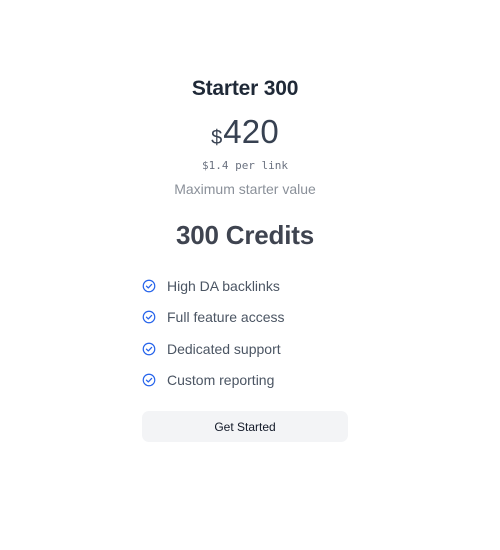 This screenshot has width=500, height=550. I want to click on plan-subtitle: Maximum starter value, so click(245, 189).